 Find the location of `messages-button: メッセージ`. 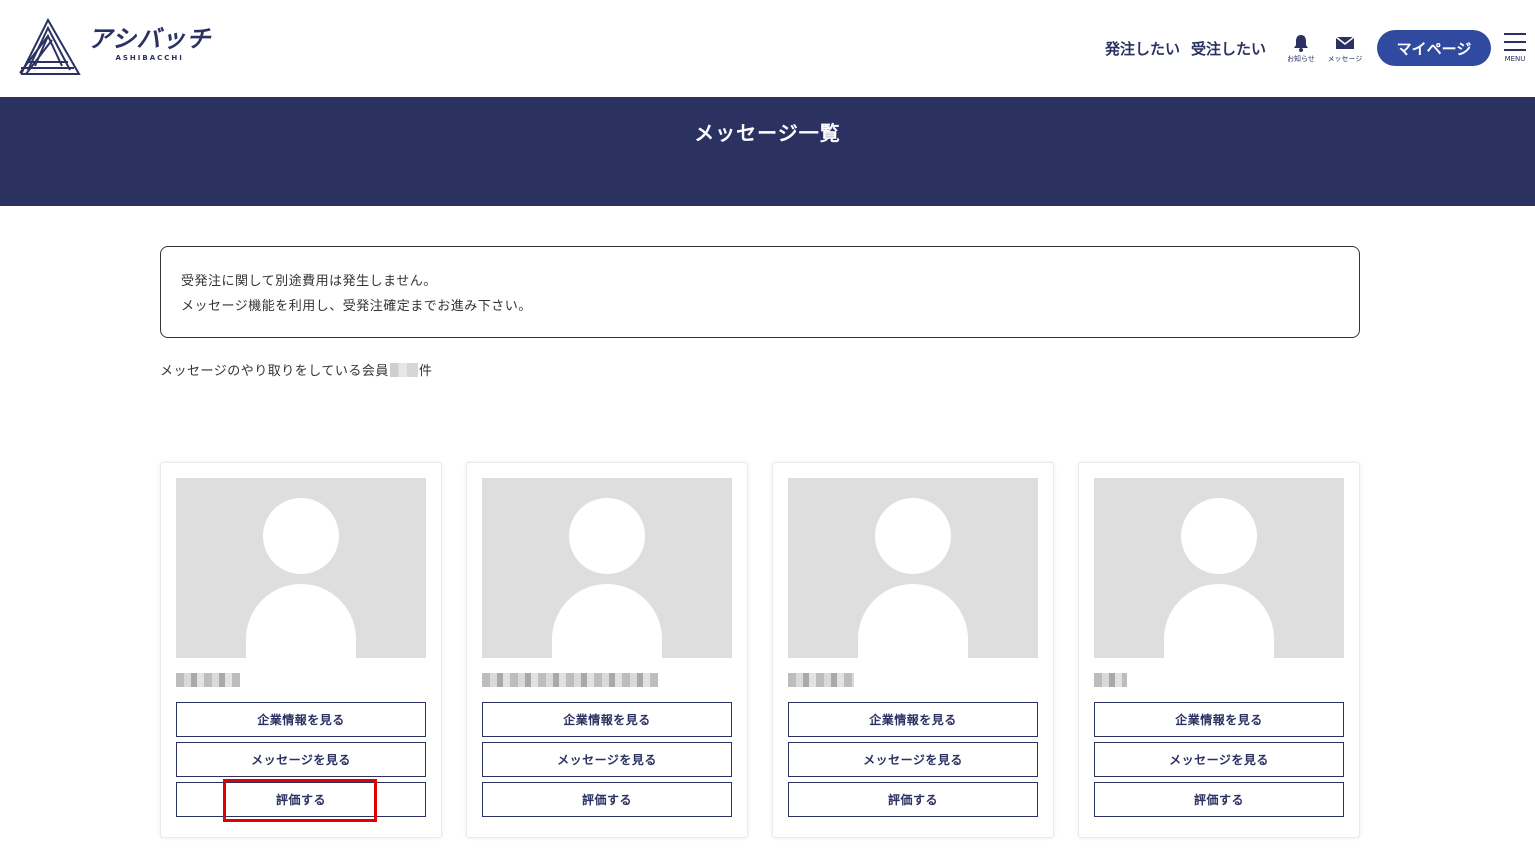

messages-button: メッセージ is located at coordinates (1345, 48).